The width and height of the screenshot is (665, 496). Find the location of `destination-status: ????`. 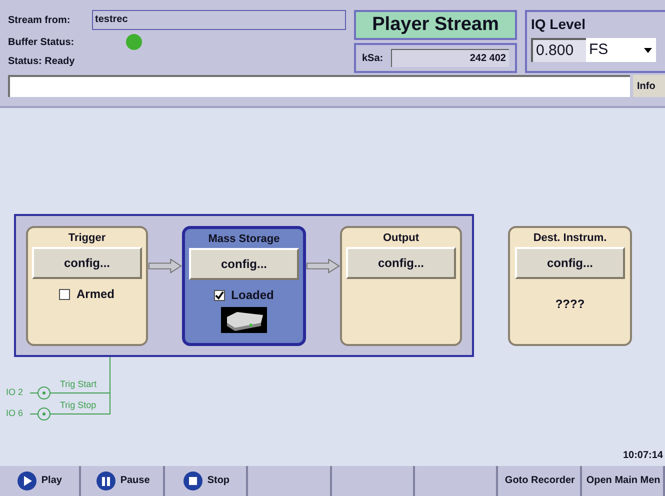

destination-status: ???? is located at coordinates (570, 305).